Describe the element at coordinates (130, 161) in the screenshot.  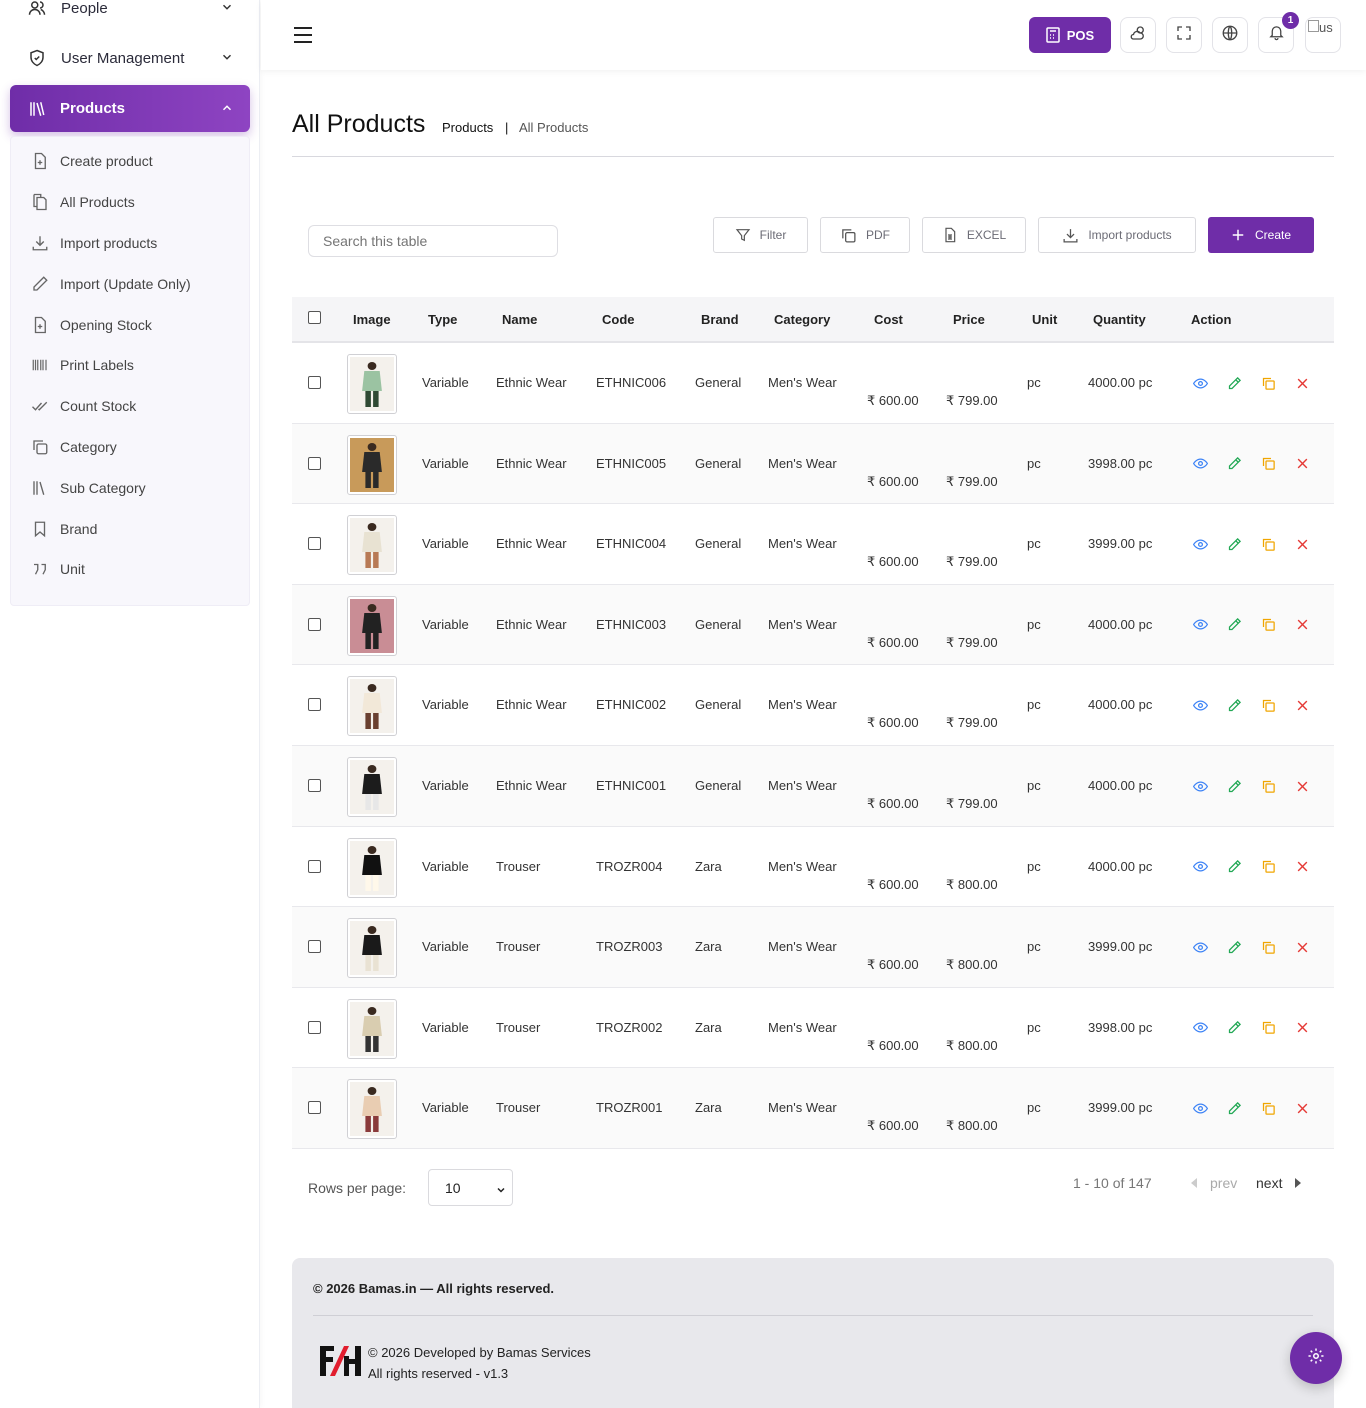
I see `sidebar-item-create-product: Create product` at that location.